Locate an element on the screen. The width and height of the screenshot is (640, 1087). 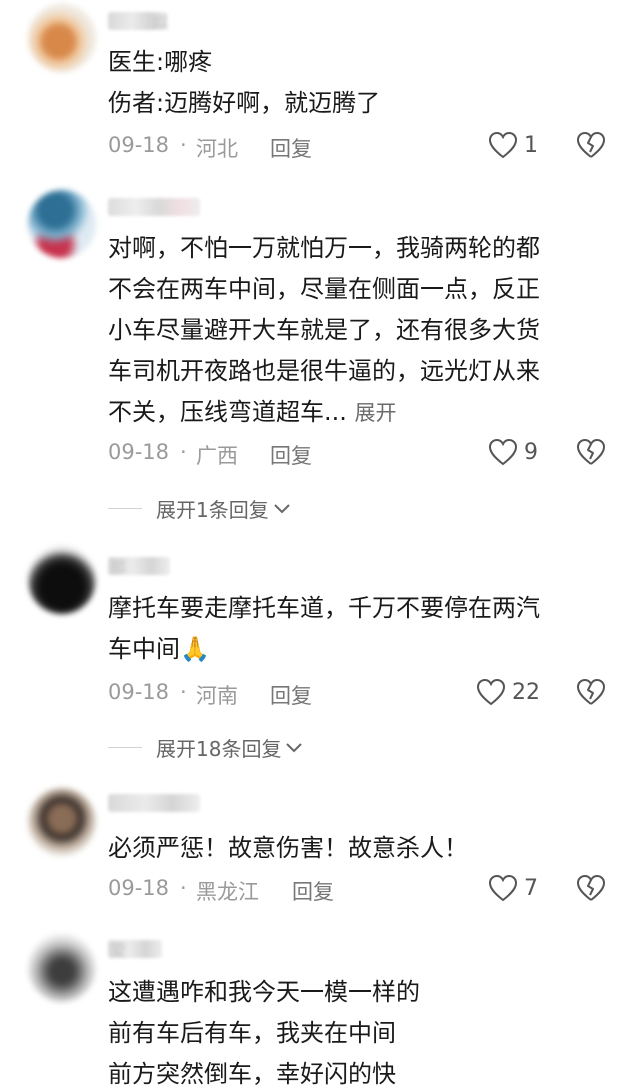
expand-replies-button: 展开18条回复 is located at coordinates (205, 747).